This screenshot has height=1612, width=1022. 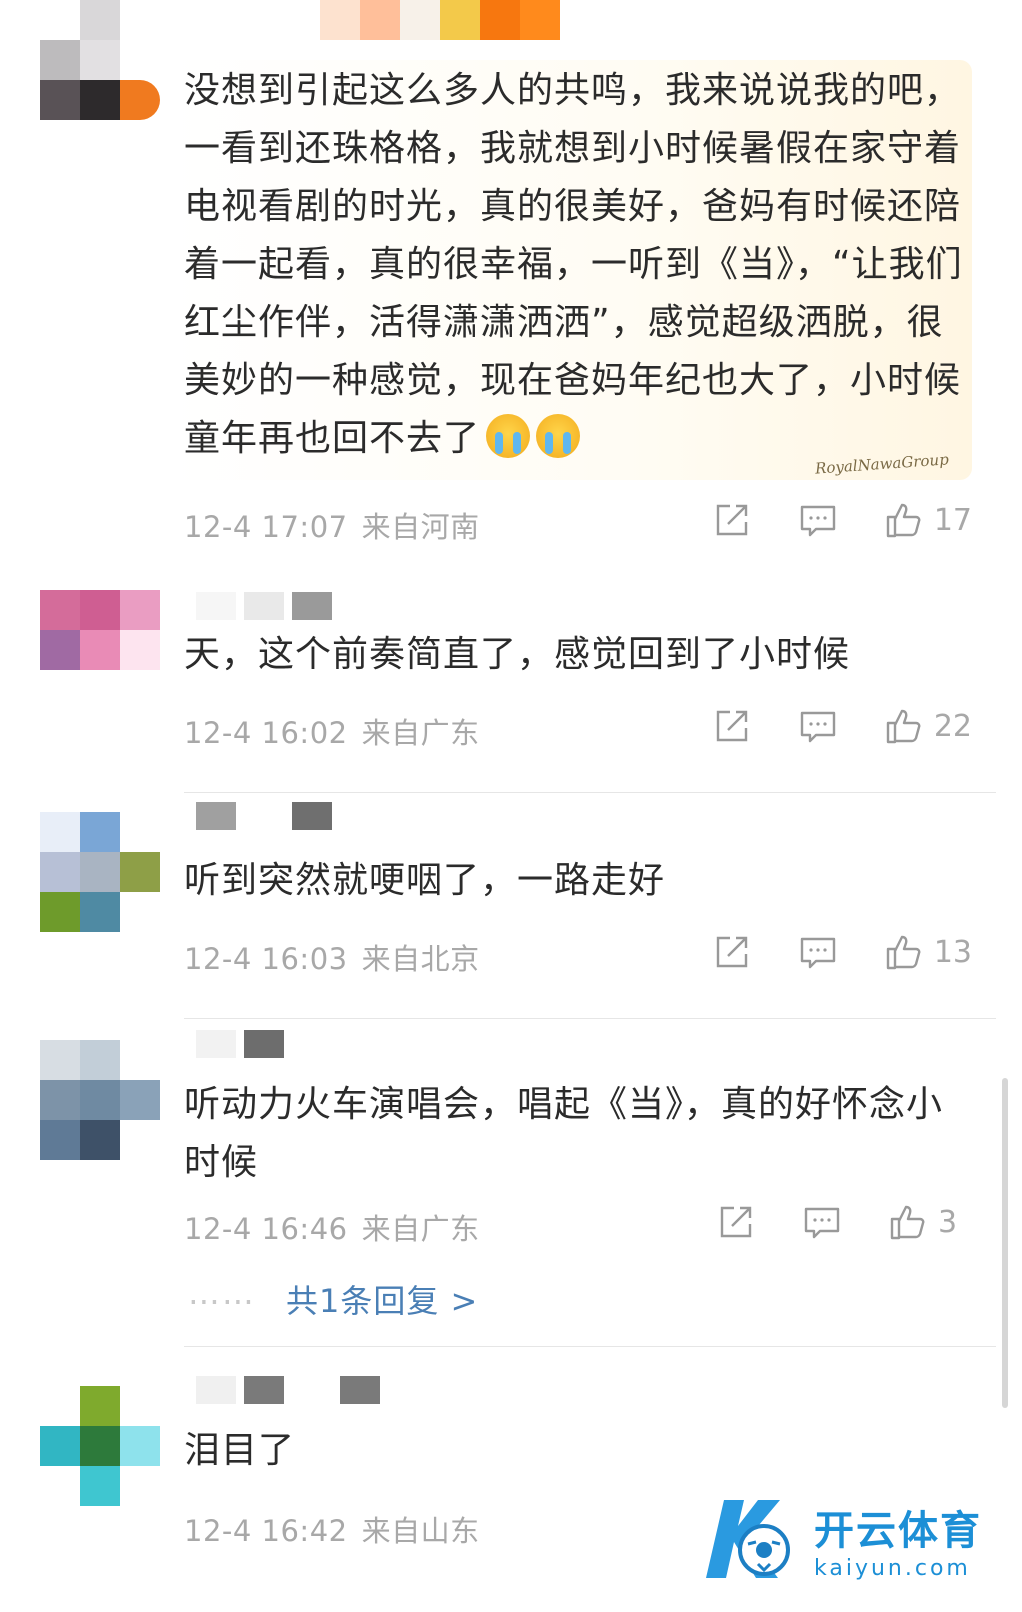 I want to click on comment-text: 听动力火车演唱会，唱起《当》，真的好怀念小时候, so click(x=564, y=1133).